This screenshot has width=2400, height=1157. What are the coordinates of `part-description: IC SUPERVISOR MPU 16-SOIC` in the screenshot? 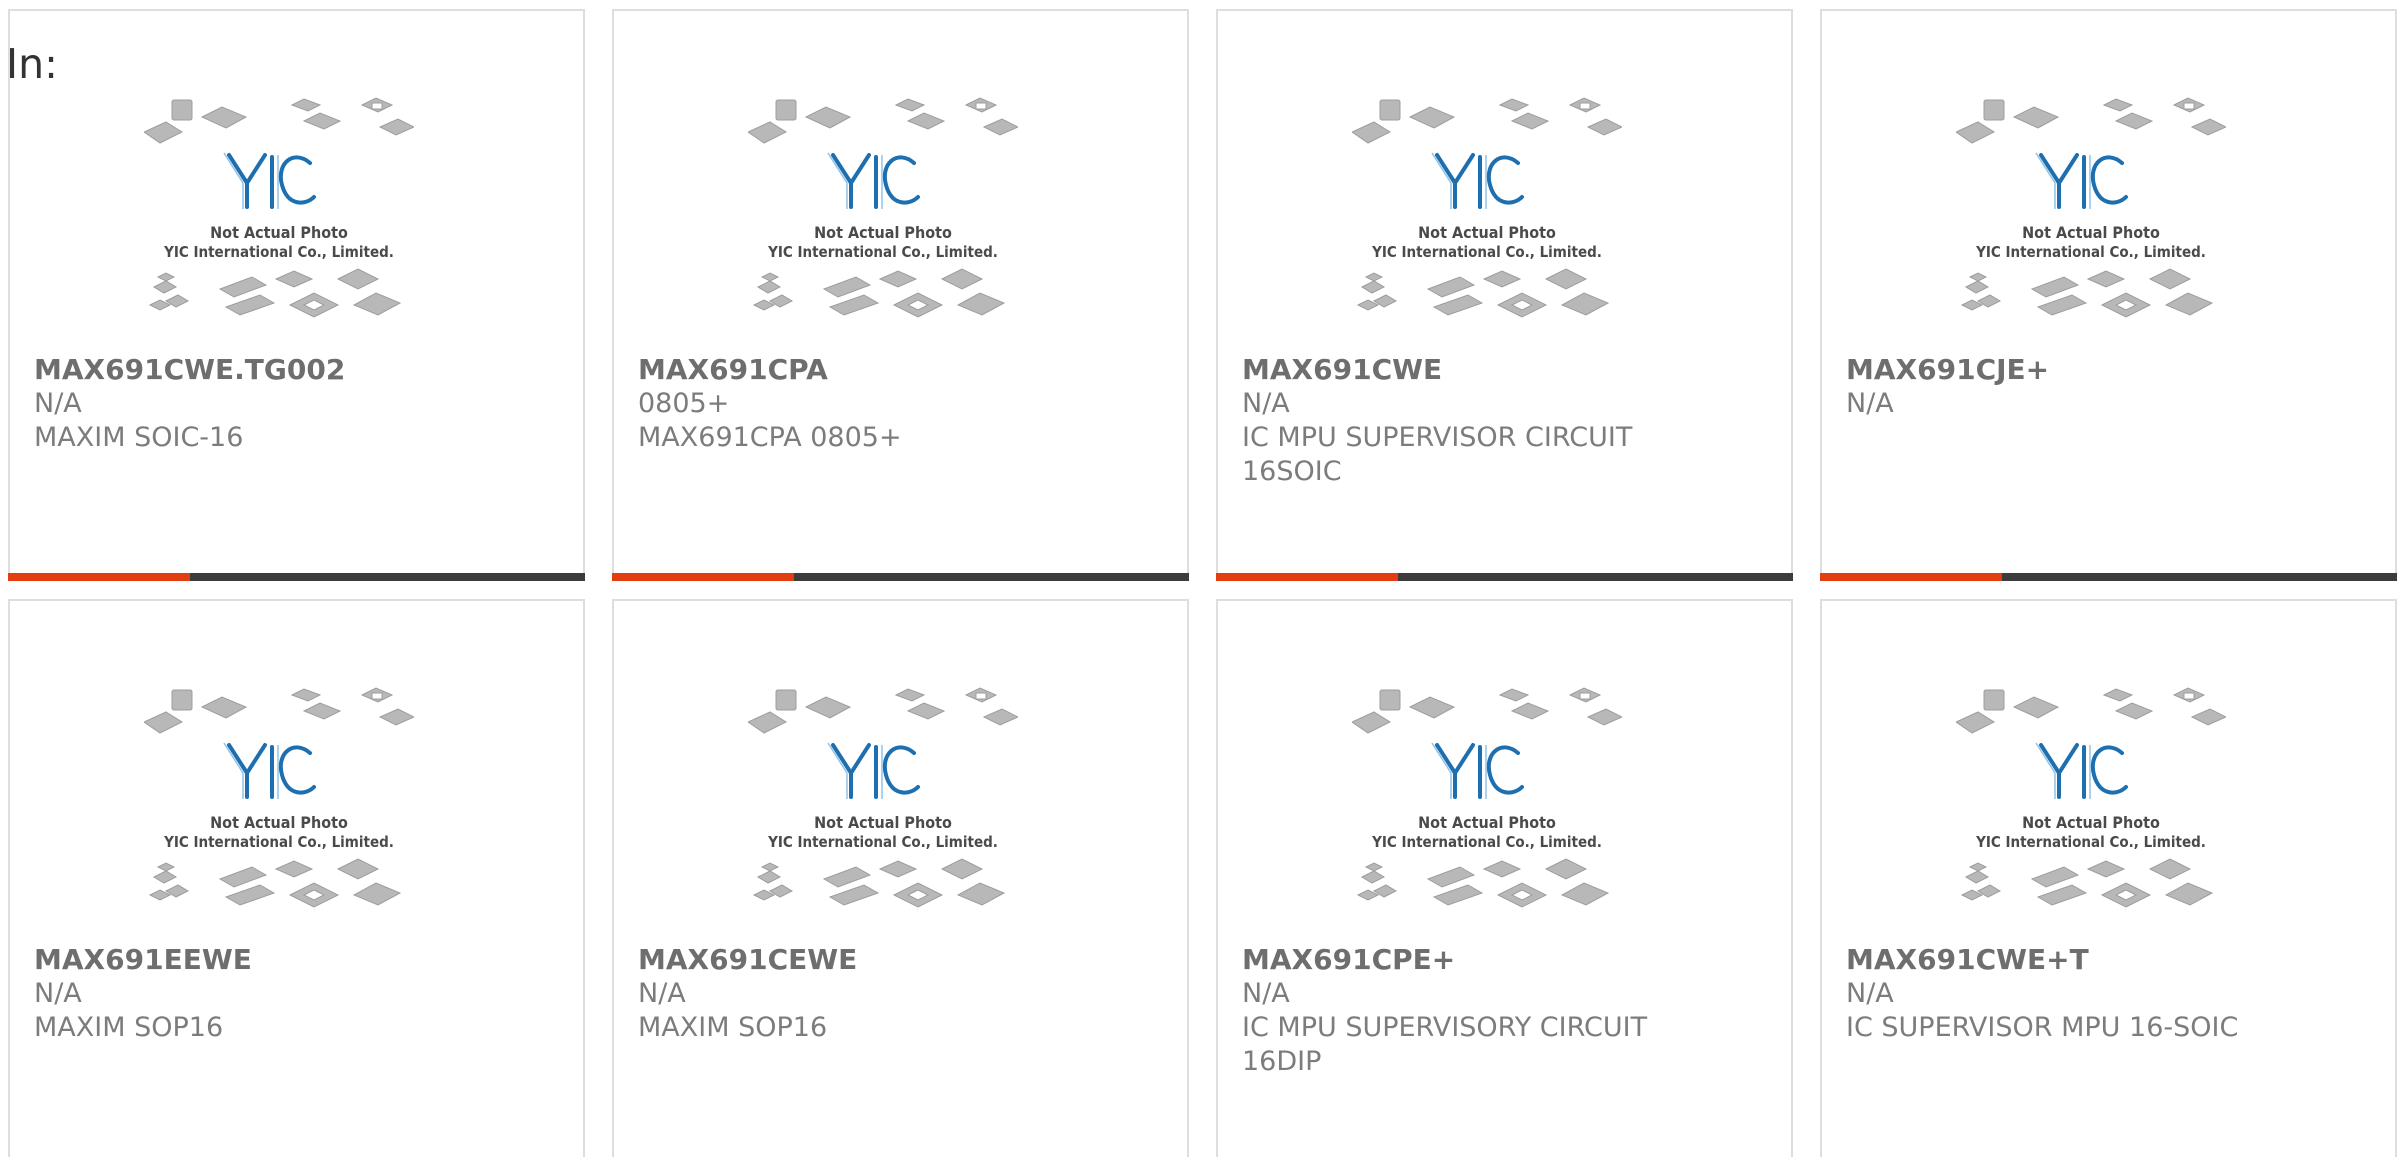 It's located at (2042, 1027).